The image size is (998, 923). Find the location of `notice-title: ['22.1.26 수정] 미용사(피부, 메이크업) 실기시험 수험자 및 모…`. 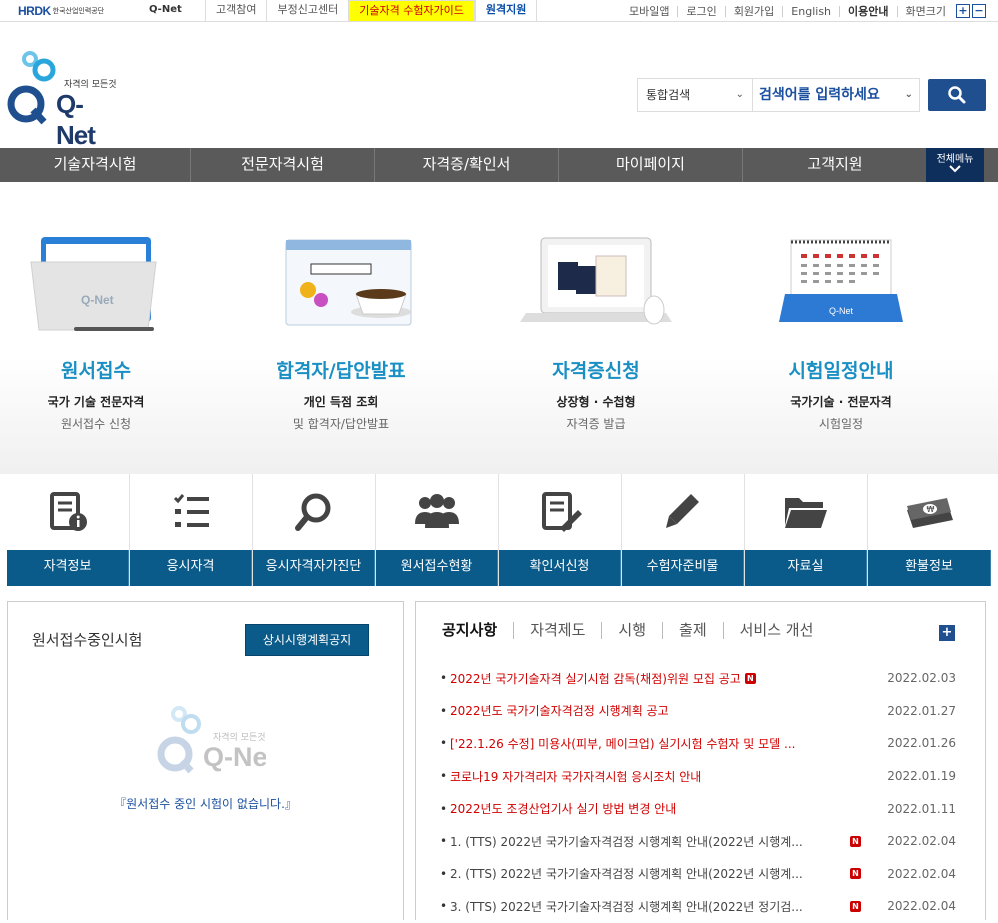

notice-title: ['22.1.26 수정] 미용사(피부, 메이크업) 실기시험 수험자 및 모… is located at coordinates (622, 743).